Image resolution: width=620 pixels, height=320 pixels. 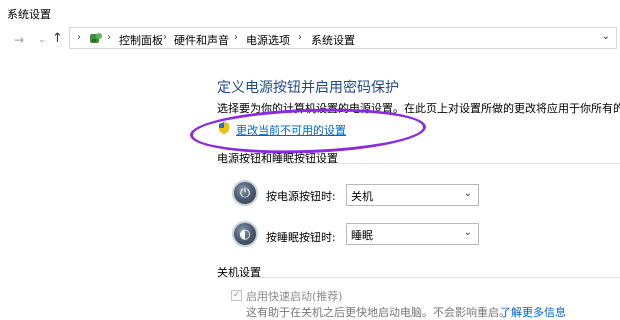 What do you see at coordinates (412, 195) in the screenshot?
I see `power-button-select: 关机 ⌄` at bounding box center [412, 195].